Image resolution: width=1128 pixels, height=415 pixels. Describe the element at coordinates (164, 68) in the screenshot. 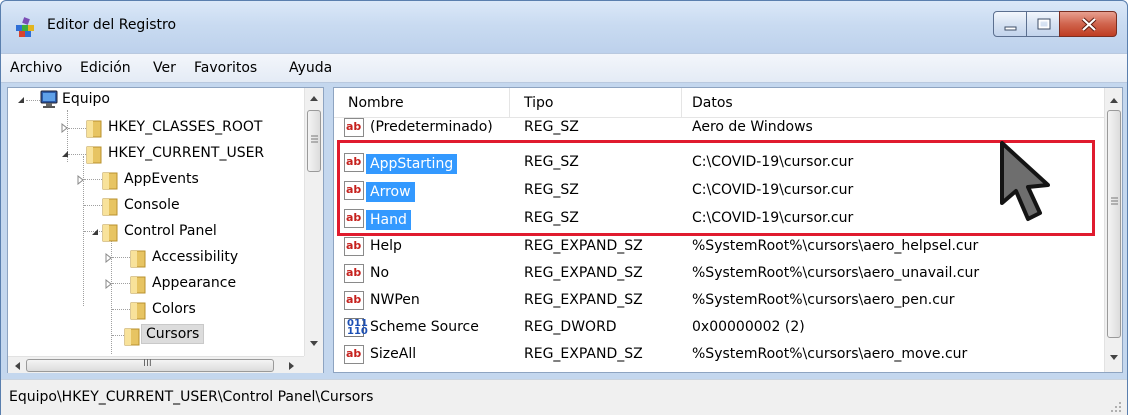

I see `menu-ver: Ver` at that location.